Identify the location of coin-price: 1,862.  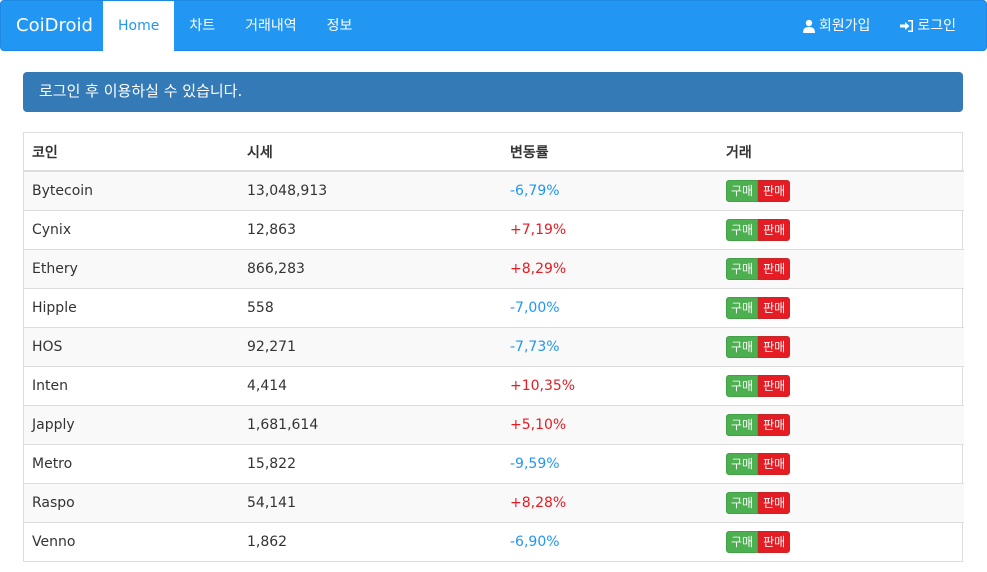
(370, 541).